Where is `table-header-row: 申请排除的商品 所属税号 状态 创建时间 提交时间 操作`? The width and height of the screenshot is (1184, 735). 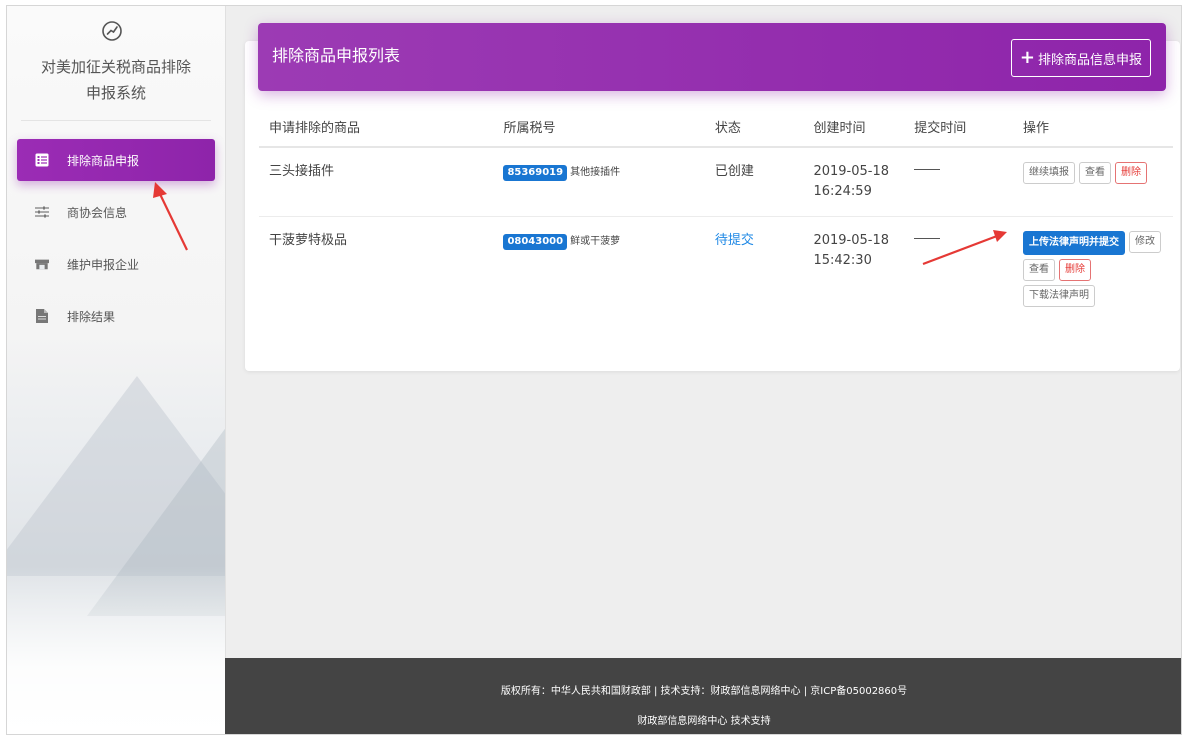 table-header-row: 申请排除的商品 所属税号 状态 创建时间 提交时间 操作 is located at coordinates (716, 126).